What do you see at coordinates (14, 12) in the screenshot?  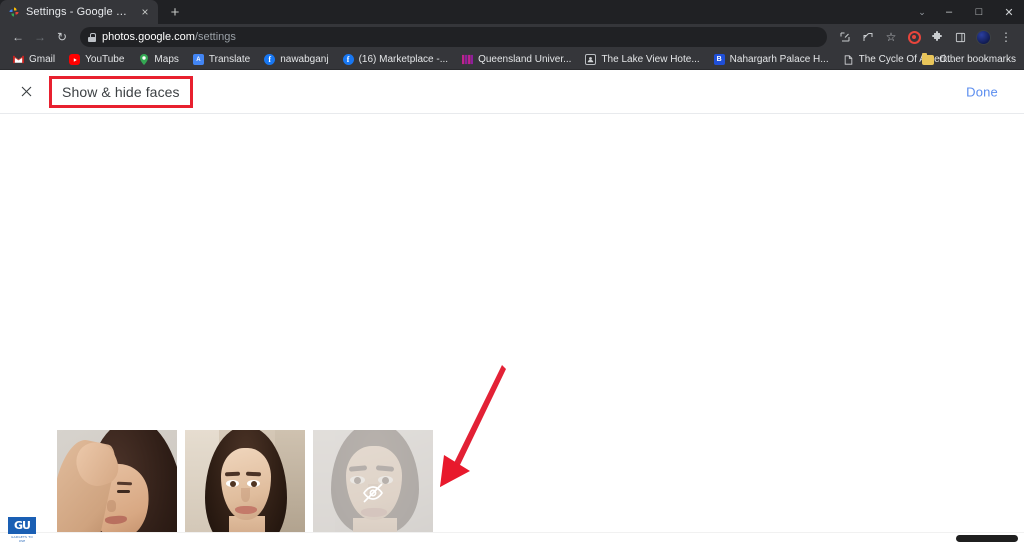 I see `google-photos-icon` at bounding box center [14, 12].